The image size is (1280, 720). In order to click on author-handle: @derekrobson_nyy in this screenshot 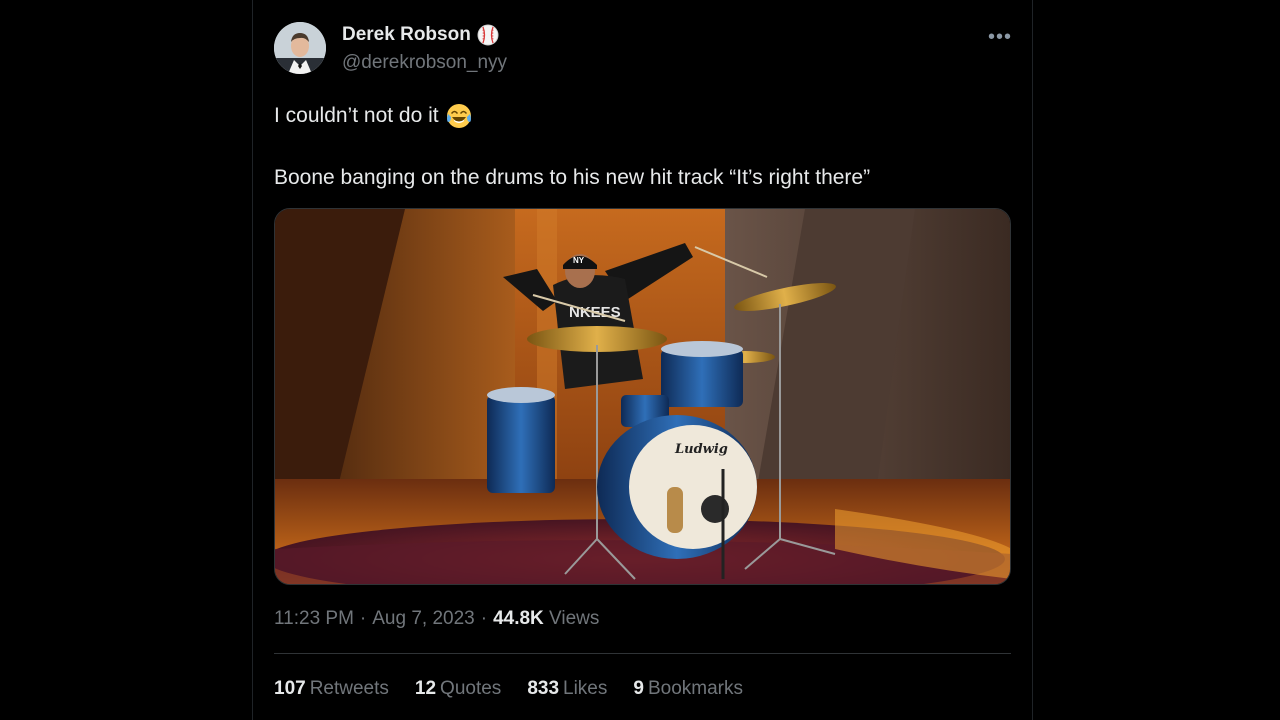, I will do `click(424, 63)`.